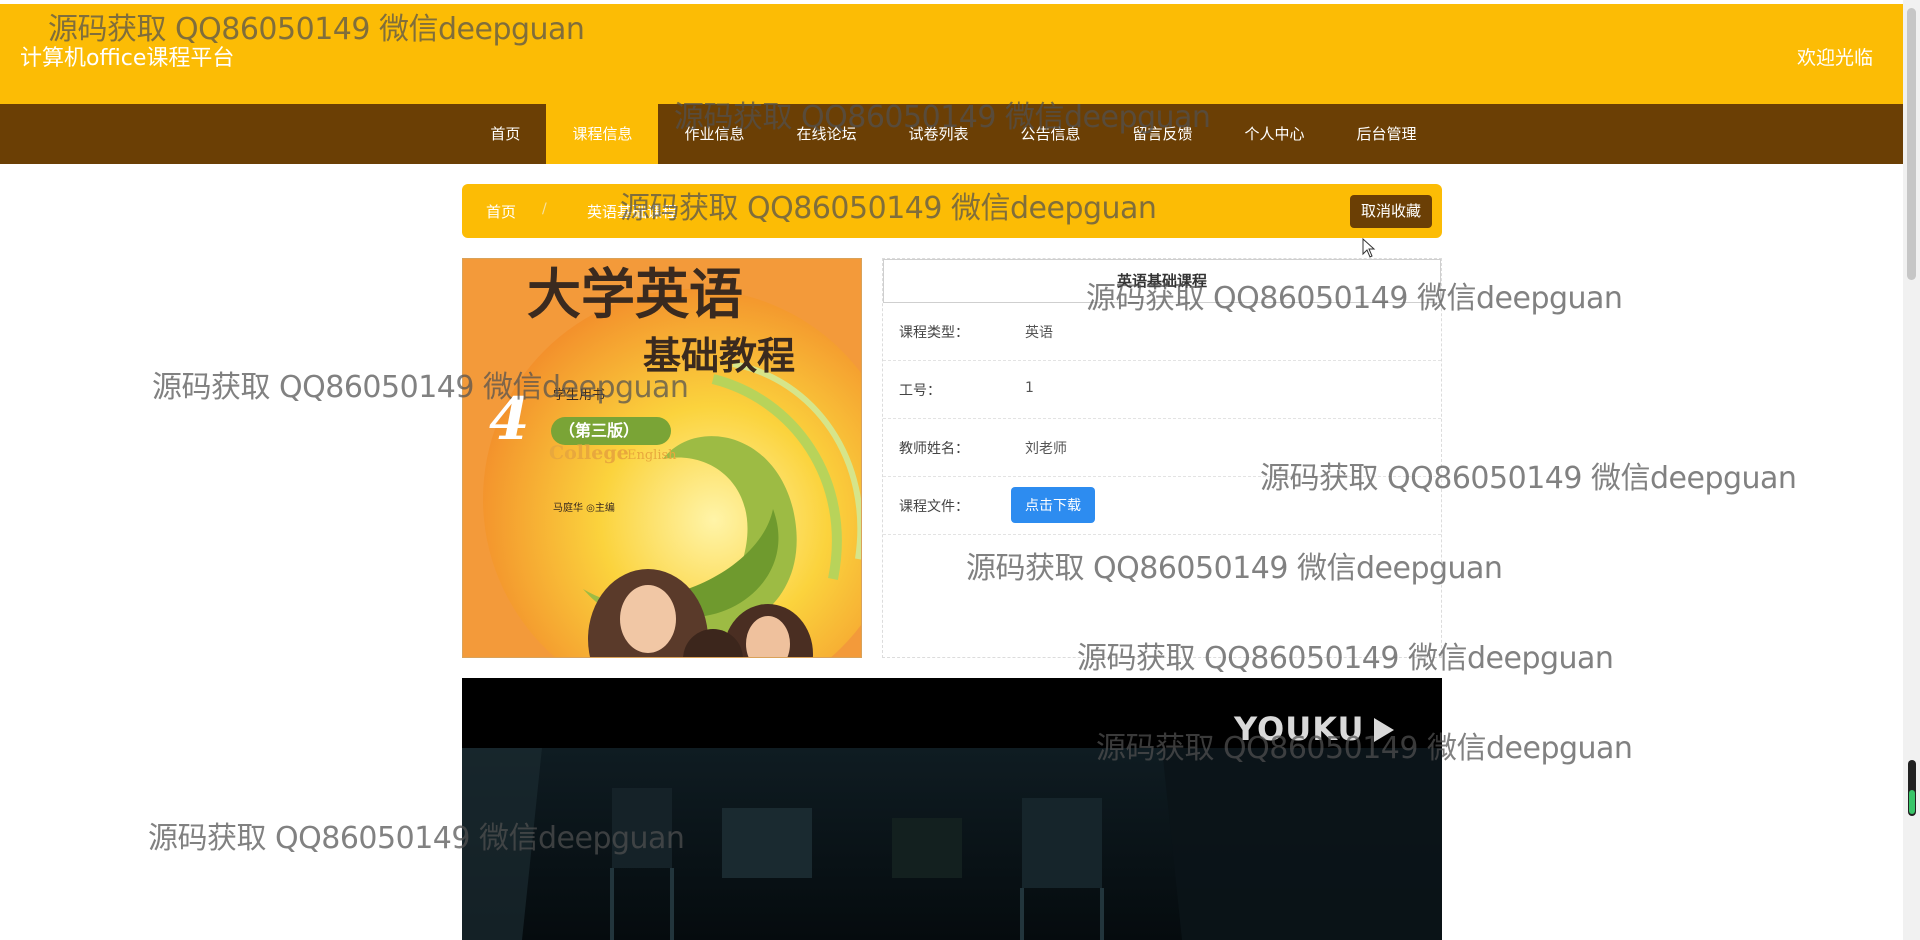 This screenshot has height=940, width=1920. Describe the element at coordinates (127, 58) in the screenshot. I see `site-title: 计算机office课程平台` at that location.